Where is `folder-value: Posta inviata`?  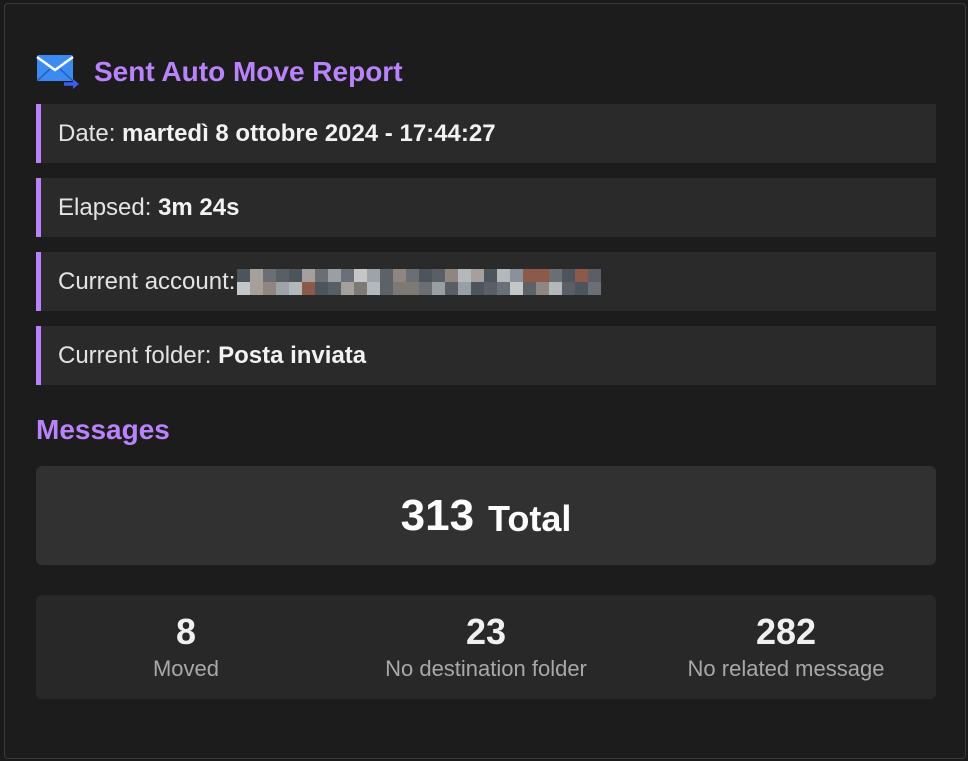 folder-value: Posta inviata is located at coordinates (292, 355).